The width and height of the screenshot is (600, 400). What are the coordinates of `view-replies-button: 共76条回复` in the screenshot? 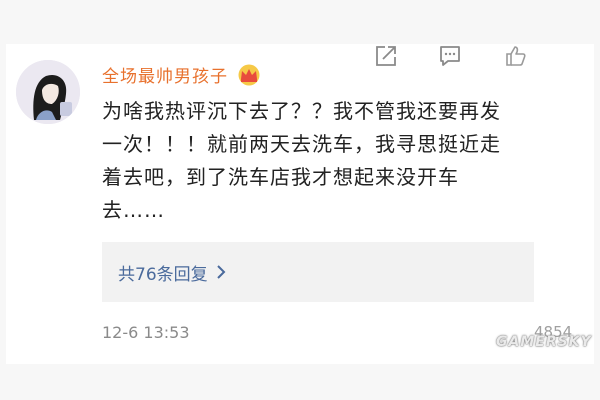 It's located at (318, 272).